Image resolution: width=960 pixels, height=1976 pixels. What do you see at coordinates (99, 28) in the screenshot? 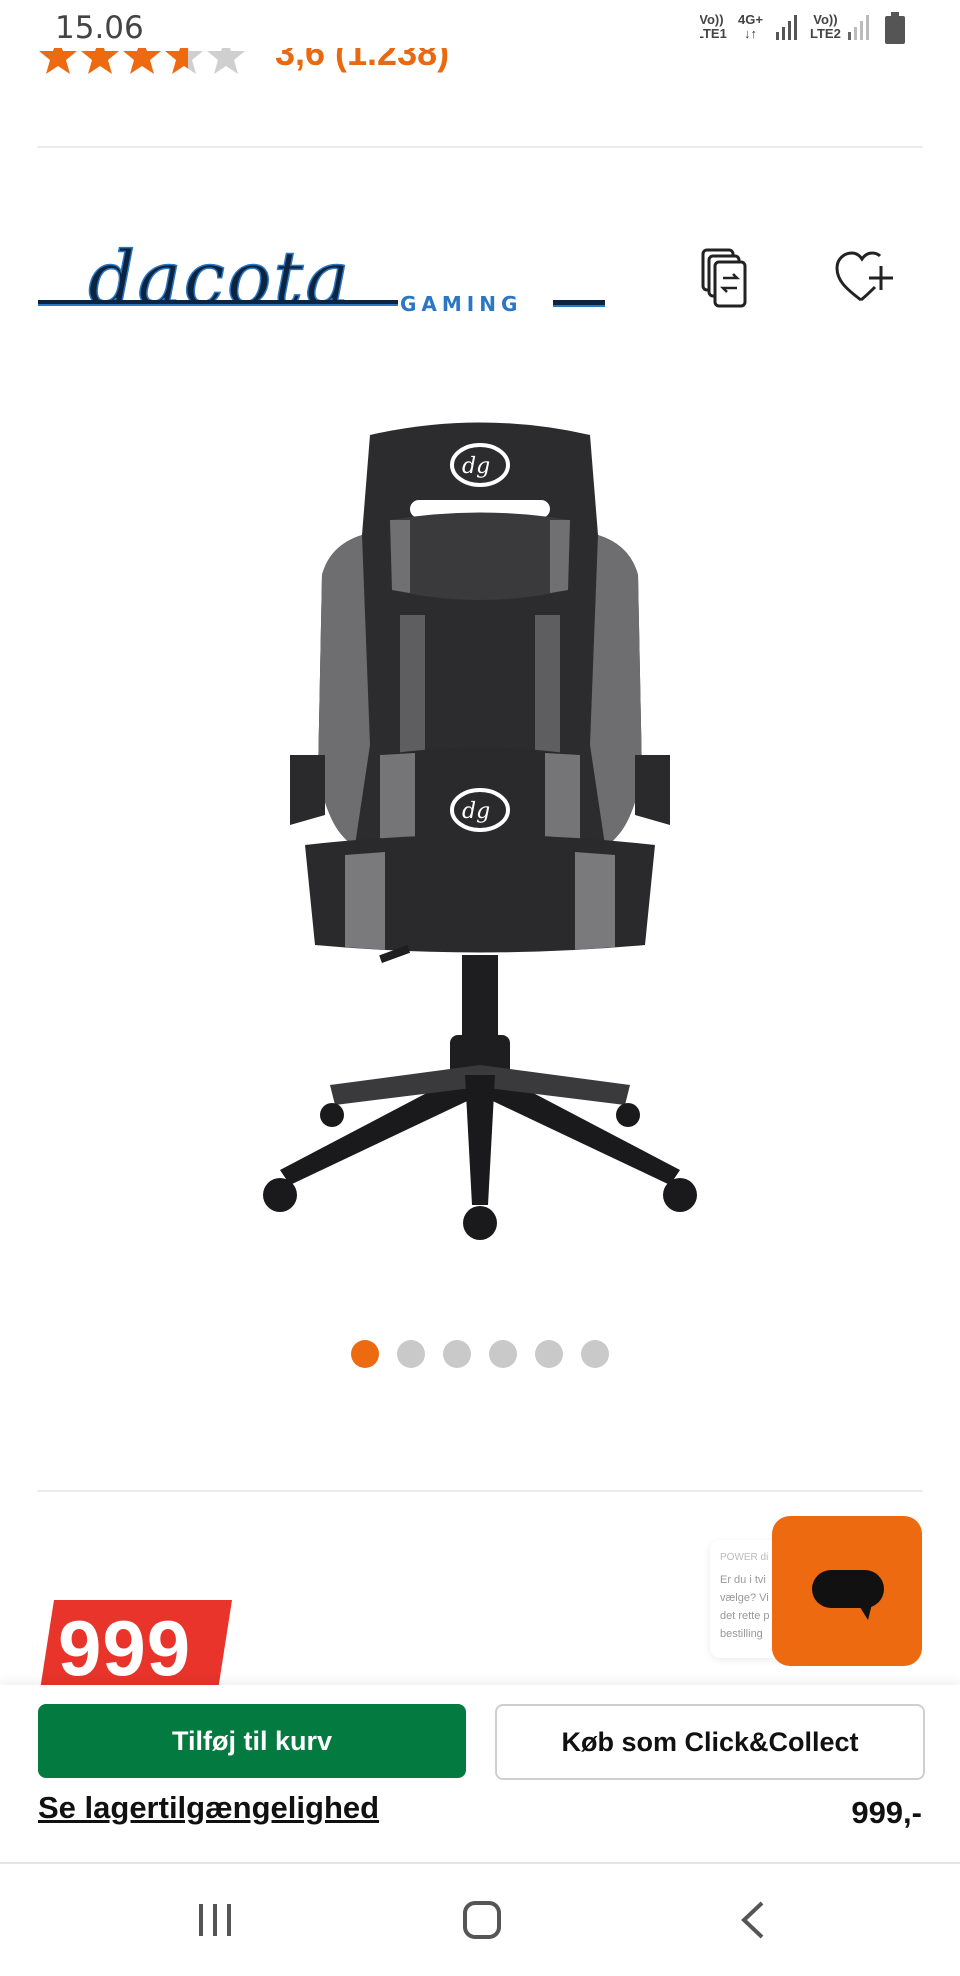
I see `status-time-overlay: 15.06` at bounding box center [99, 28].